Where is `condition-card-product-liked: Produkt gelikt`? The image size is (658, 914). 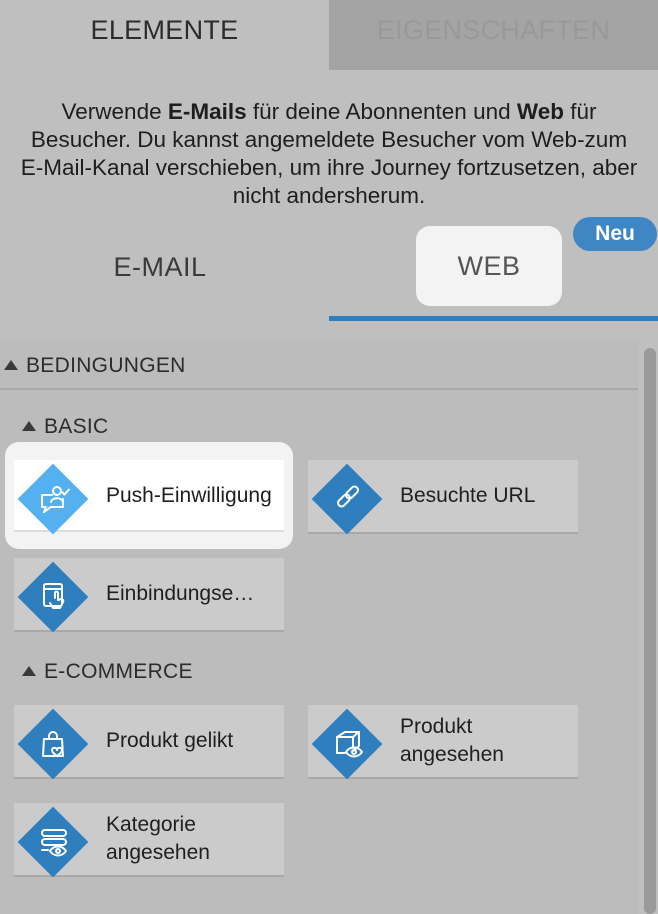
condition-card-product-liked: Produkt gelikt is located at coordinates (149, 742).